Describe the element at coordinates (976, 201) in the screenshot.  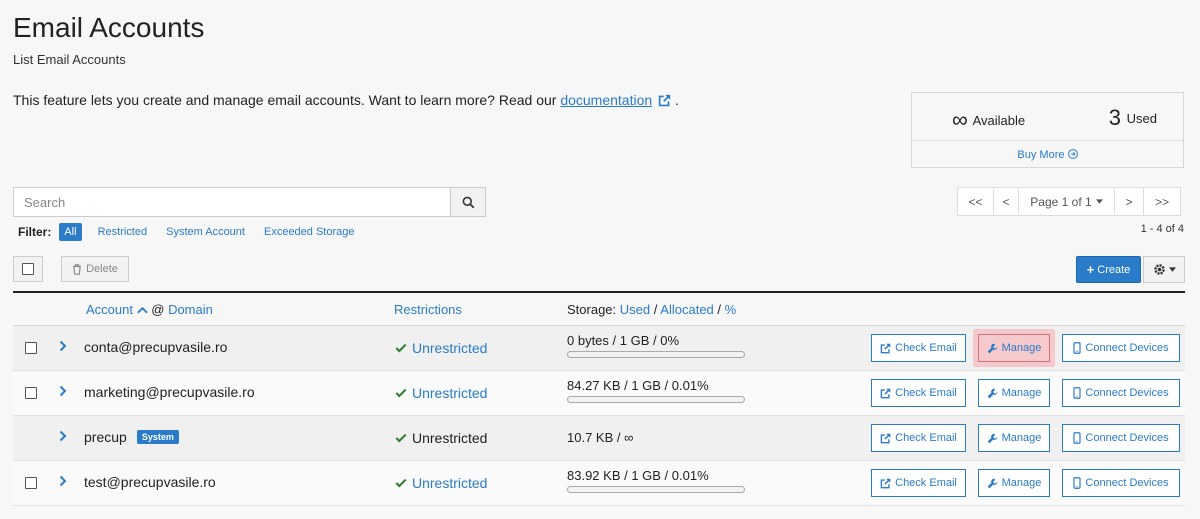
I see `first-page-button: <<` at that location.